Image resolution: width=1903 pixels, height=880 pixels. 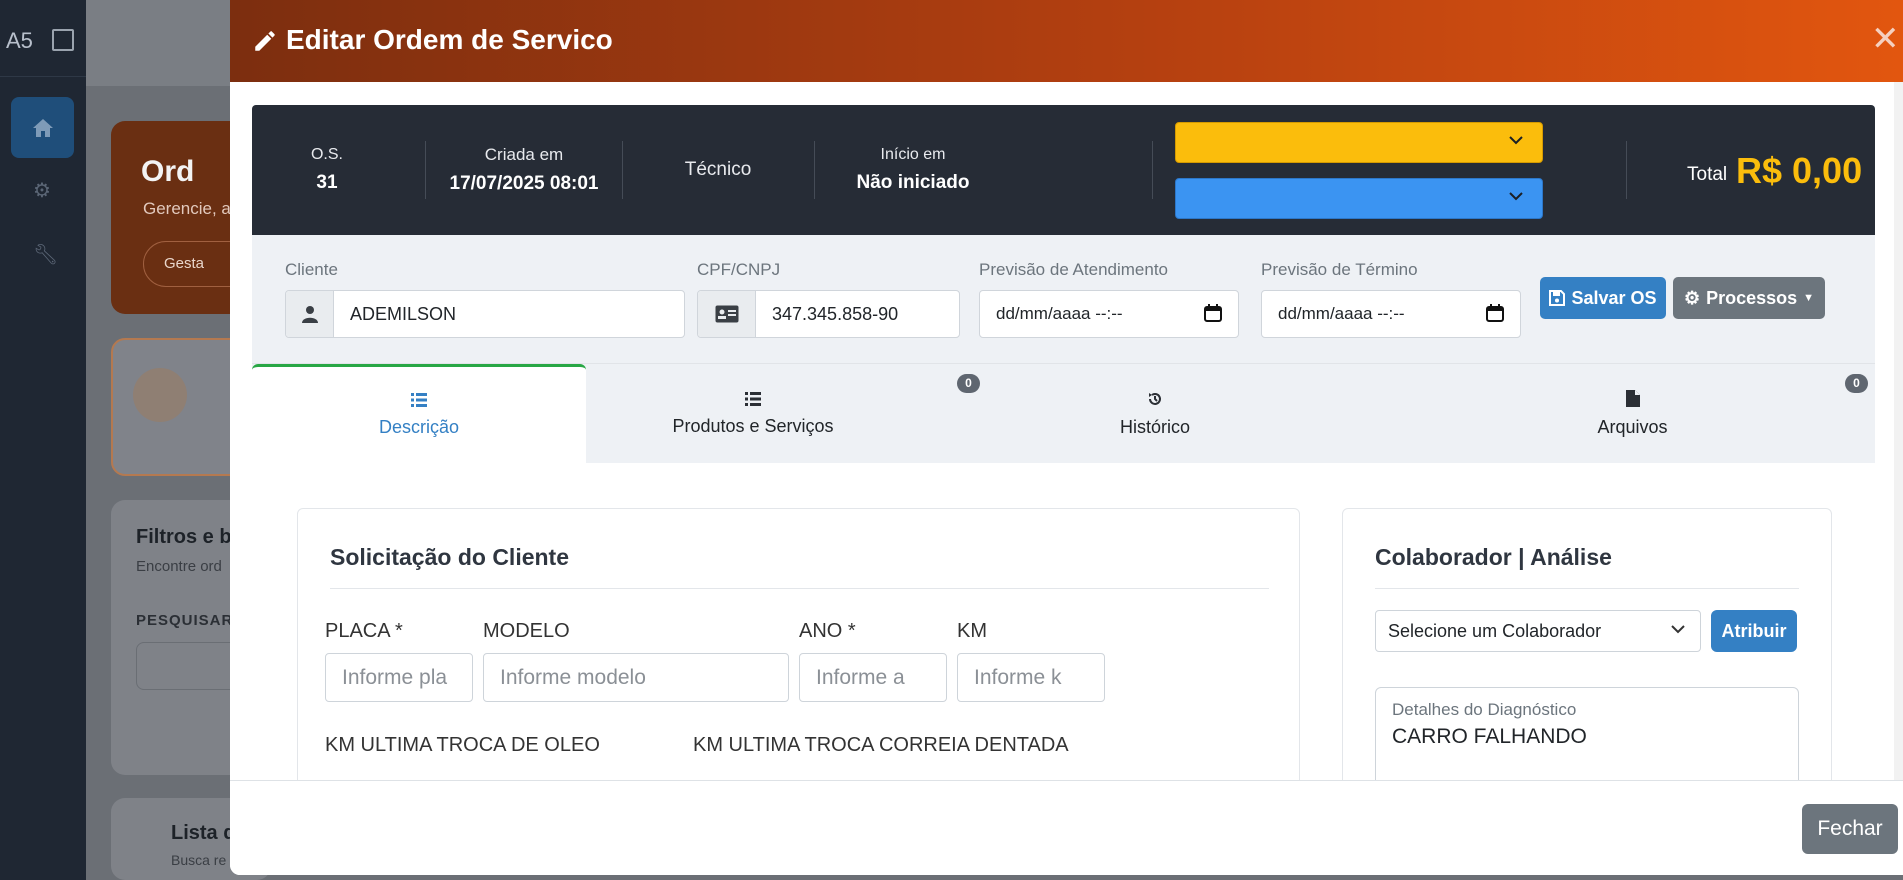 I want to click on tab-products-label: Produtos e Serviços, so click(x=753, y=425).